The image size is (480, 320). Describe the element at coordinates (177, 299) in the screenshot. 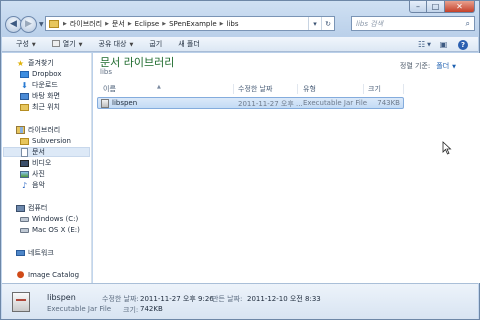

I see `details-modified-value: 2011-11-27 오후 9:26` at that location.